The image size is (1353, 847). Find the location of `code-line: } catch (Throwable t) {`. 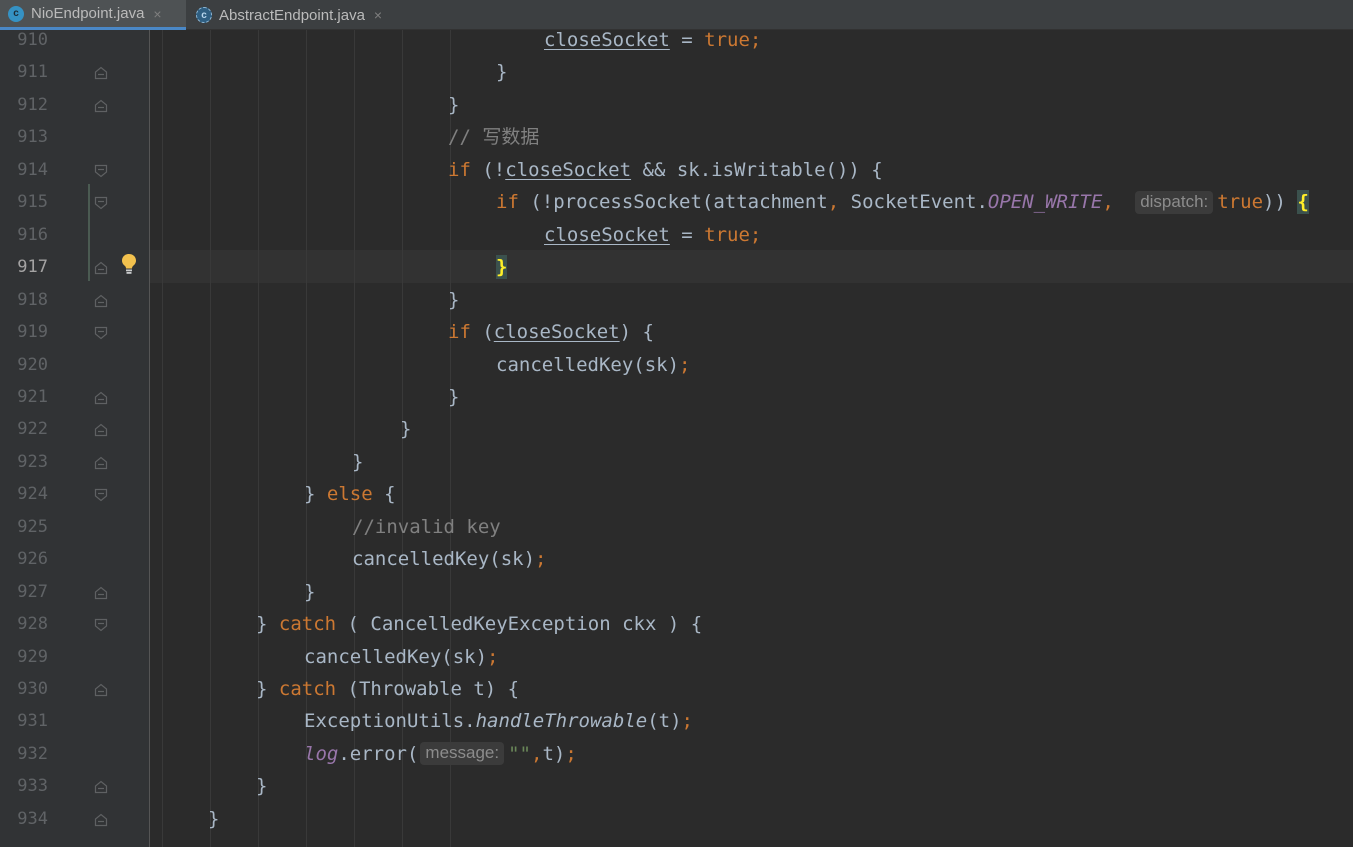

code-line: } catch (Throwable t) { is located at coordinates (387, 689).